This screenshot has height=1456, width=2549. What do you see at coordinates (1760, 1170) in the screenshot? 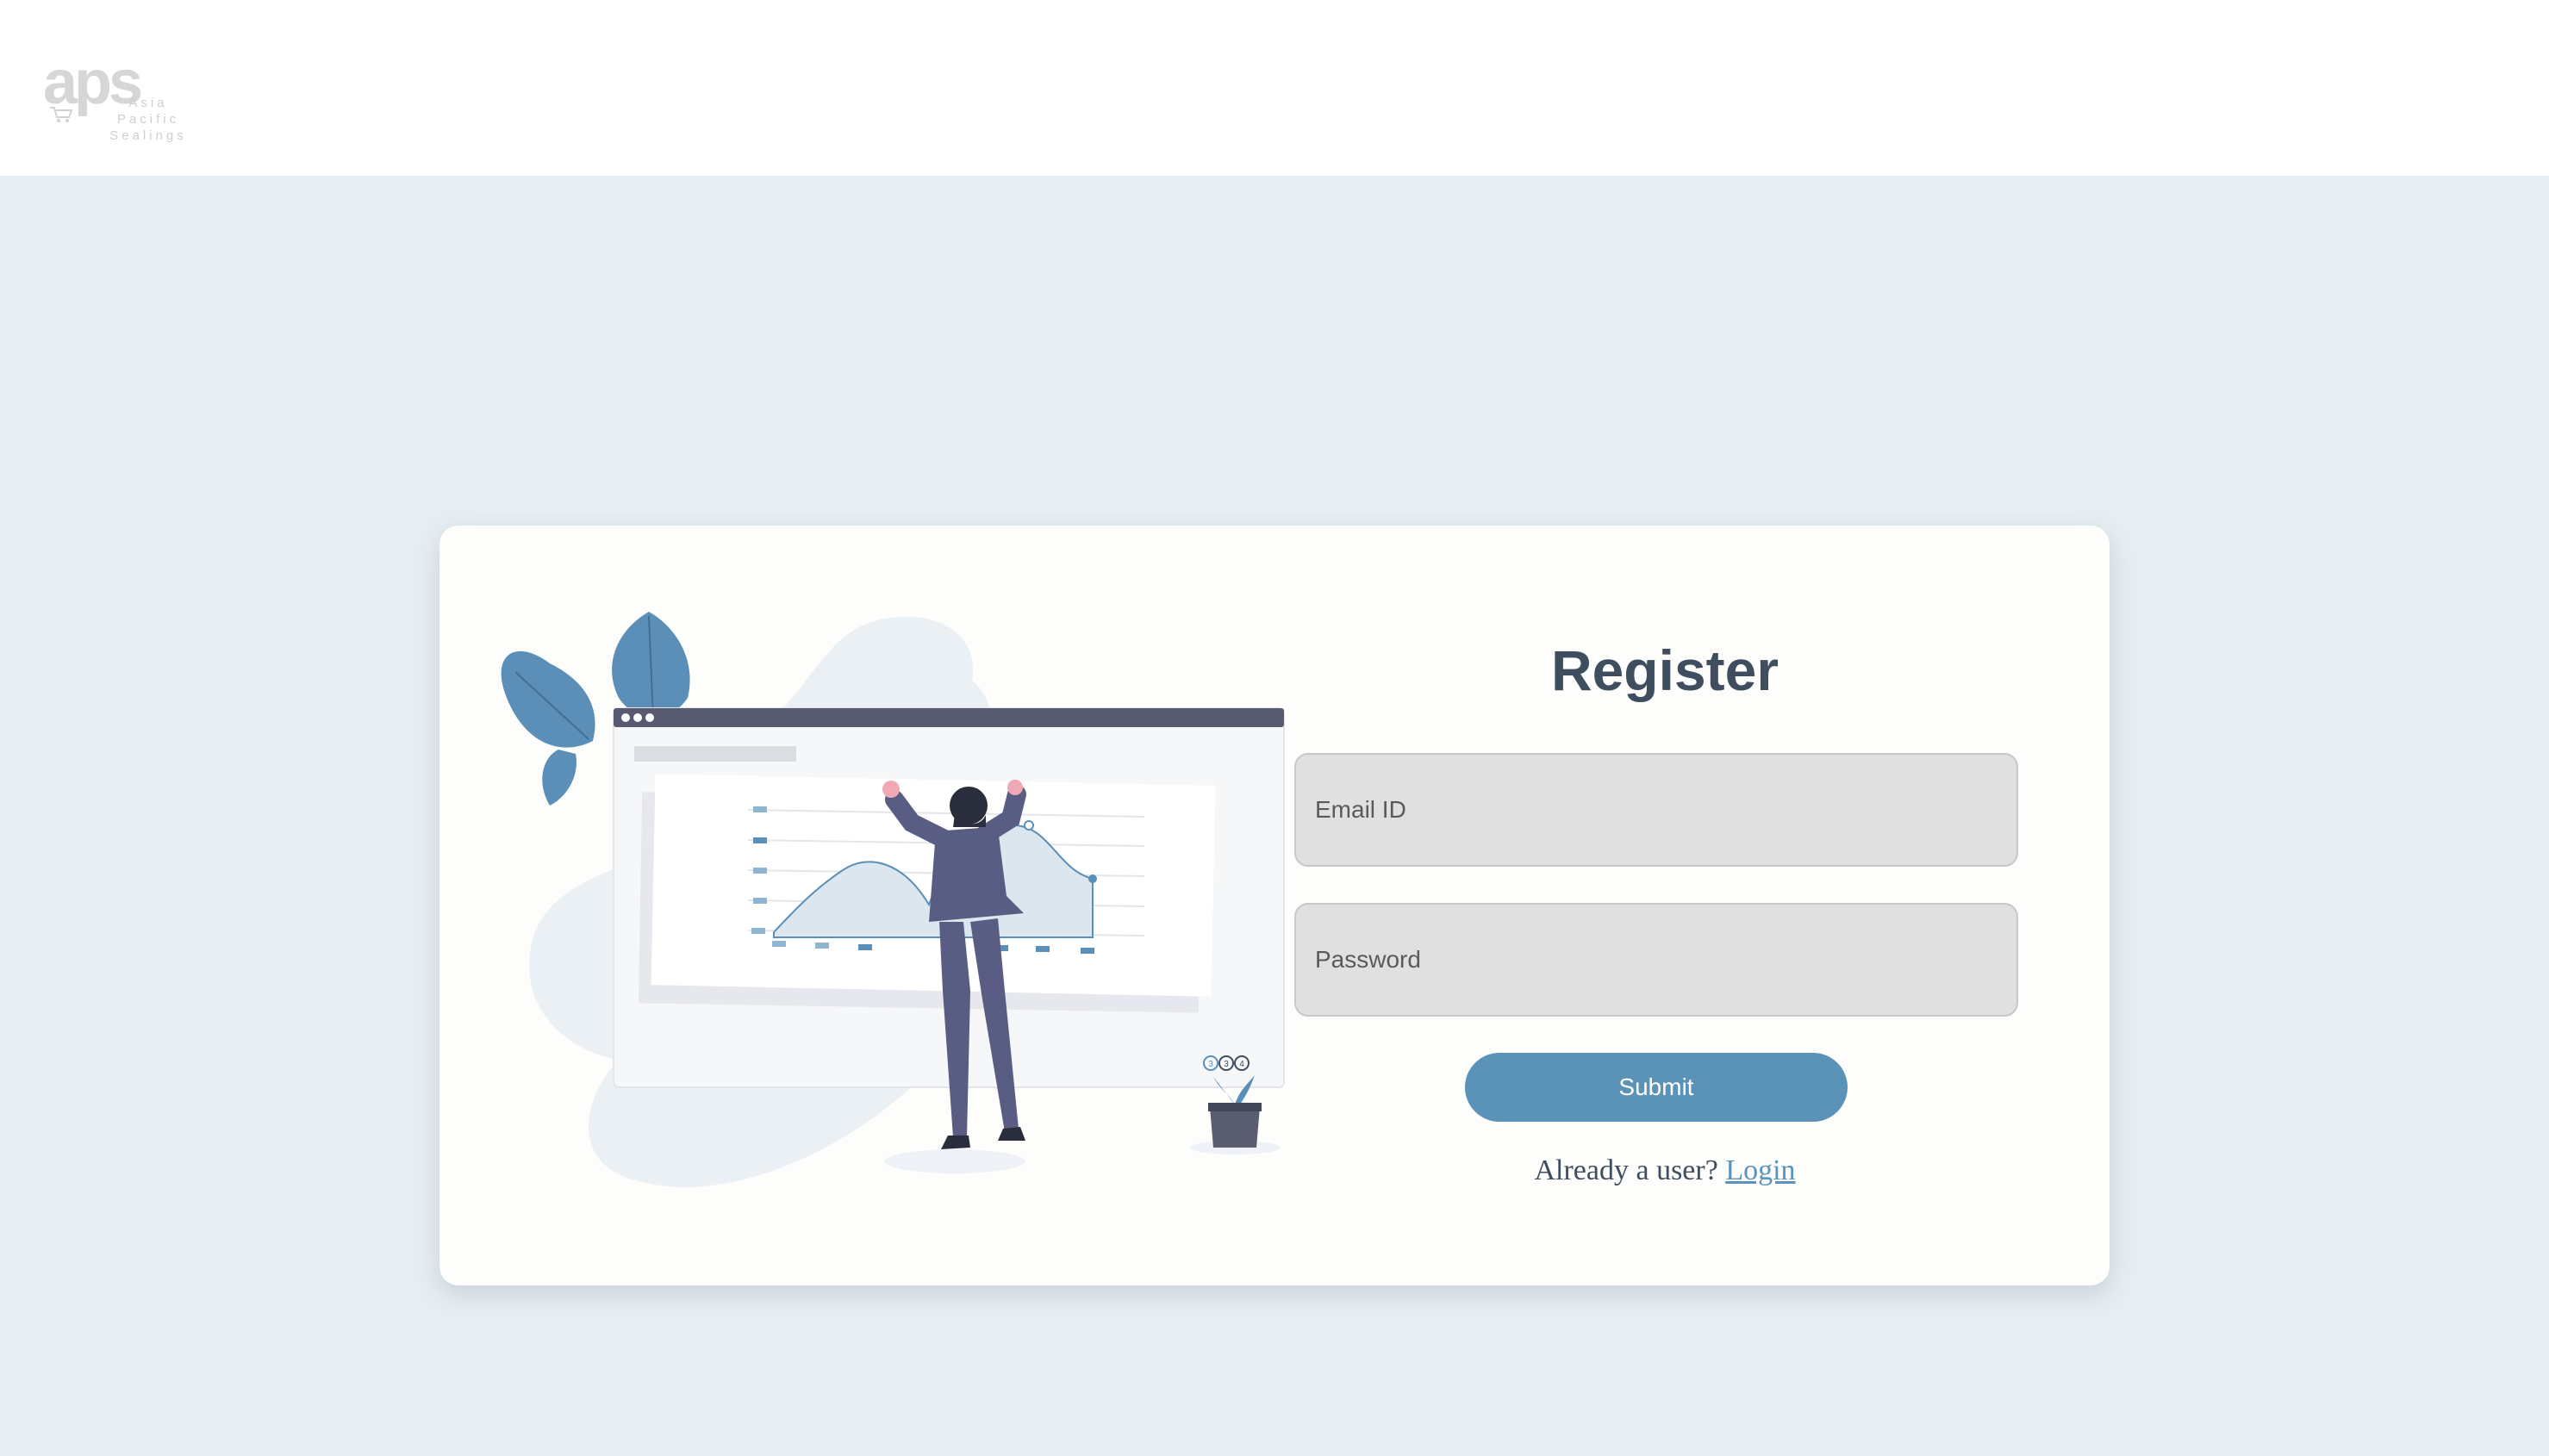
I see `login-link: Login` at bounding box center [1760, 1170].